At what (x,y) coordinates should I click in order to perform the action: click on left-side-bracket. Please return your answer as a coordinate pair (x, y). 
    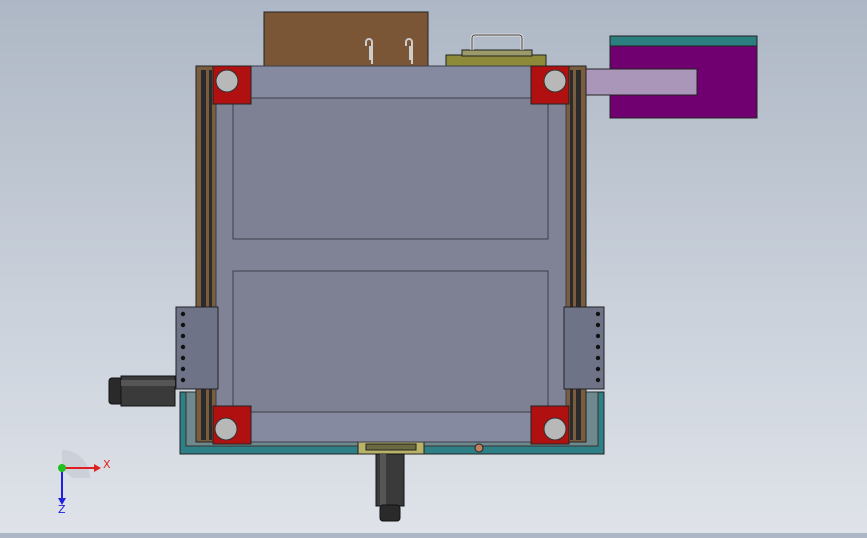
    Looking at the image, I should click on (197, 348).